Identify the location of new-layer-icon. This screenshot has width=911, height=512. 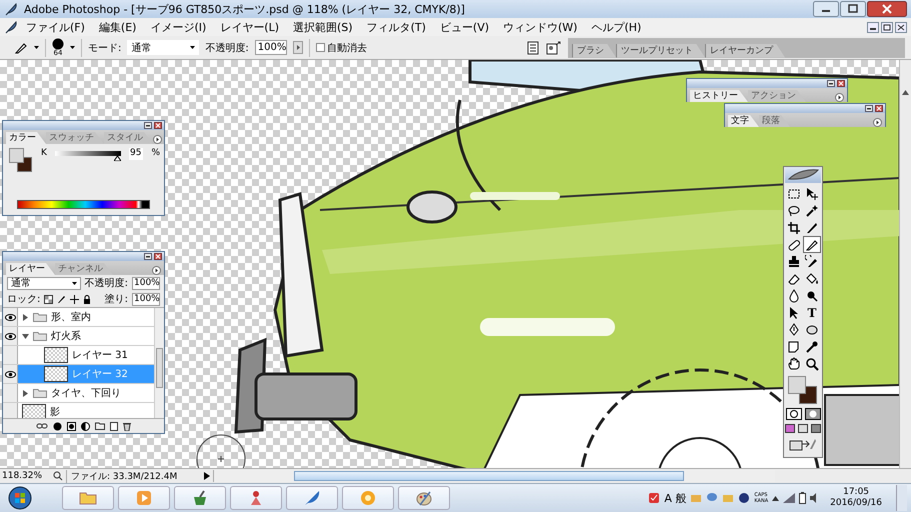
(114, 426).